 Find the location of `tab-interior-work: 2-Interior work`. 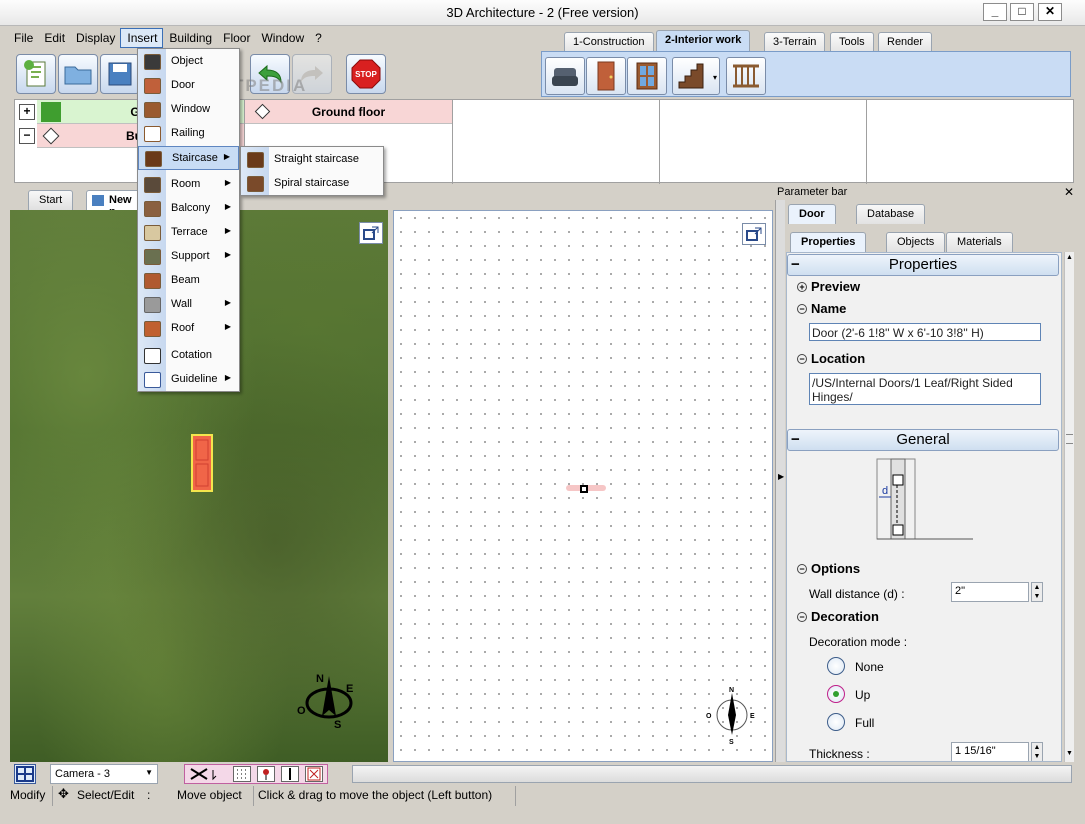

tab-interior-work: 2-Interior work is located at coordinates (703, 41).